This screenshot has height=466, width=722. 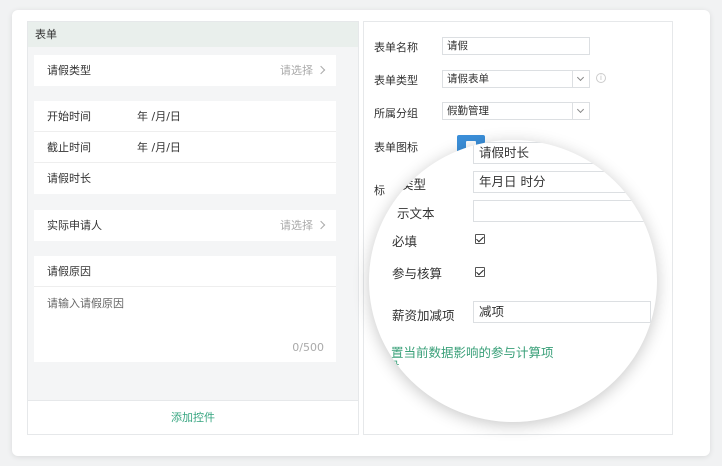 What do you see at coordinates (396, 147) in the screenshot?
I see `form-icon-label: 表单图标` at bounding box center [396, 147].